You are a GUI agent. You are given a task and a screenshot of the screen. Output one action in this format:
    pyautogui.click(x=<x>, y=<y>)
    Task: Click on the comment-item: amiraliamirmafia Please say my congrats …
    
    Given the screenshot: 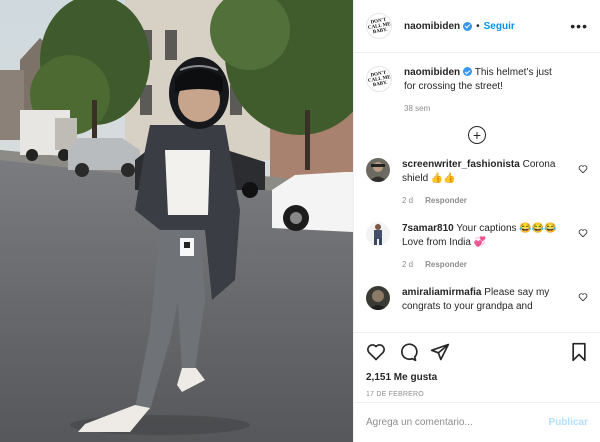 What is the action you would take?
    pyautogui.click(x=477, y=300)
    